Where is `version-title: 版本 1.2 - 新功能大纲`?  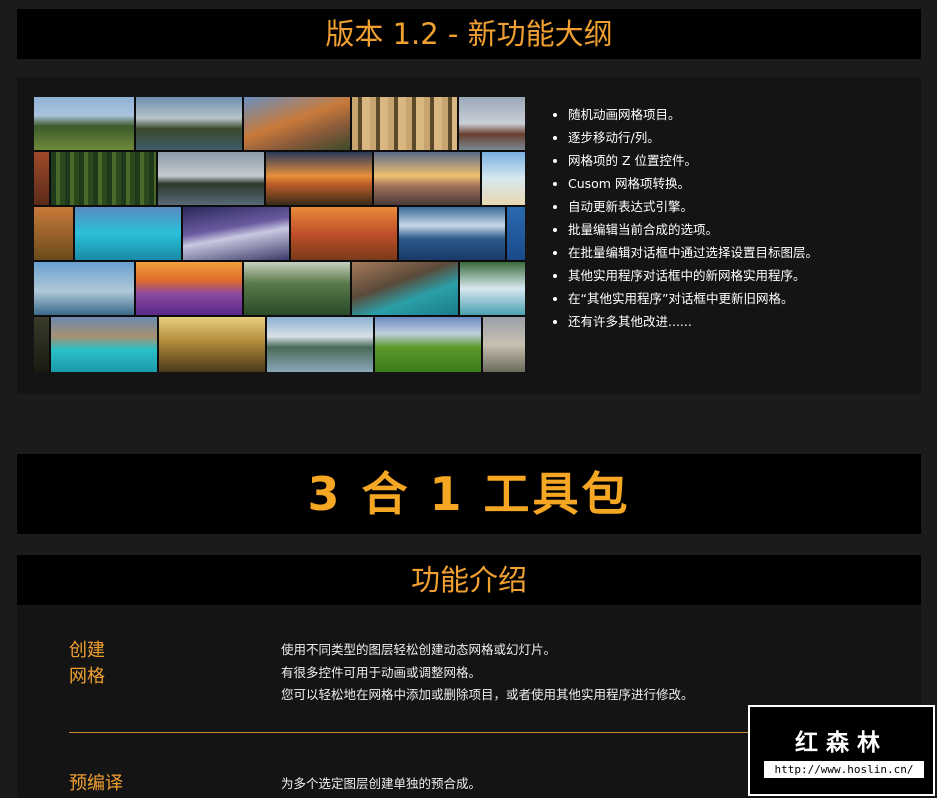 version-title: 版本 1.2 - 新功能大纲 is located at coordinates (469, 34).